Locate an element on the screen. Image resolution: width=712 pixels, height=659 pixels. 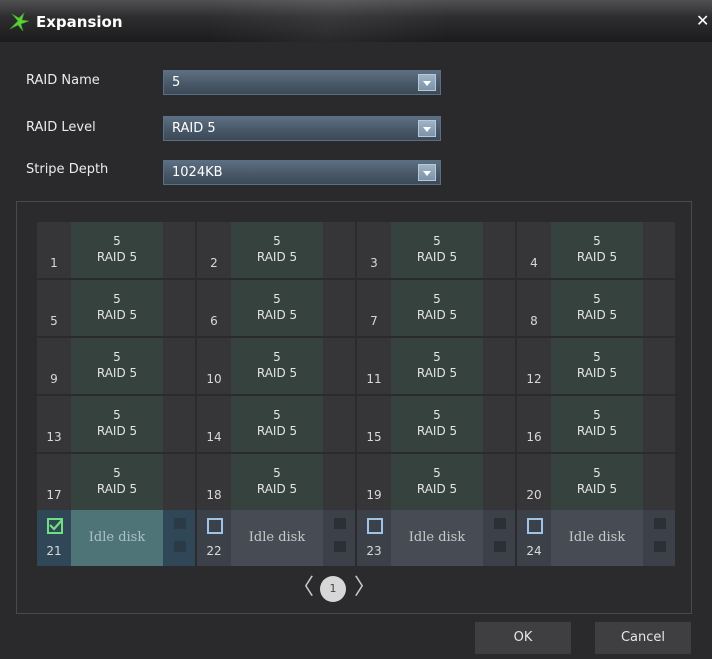
disk-number: 4 is located at coordinates (534, 263).